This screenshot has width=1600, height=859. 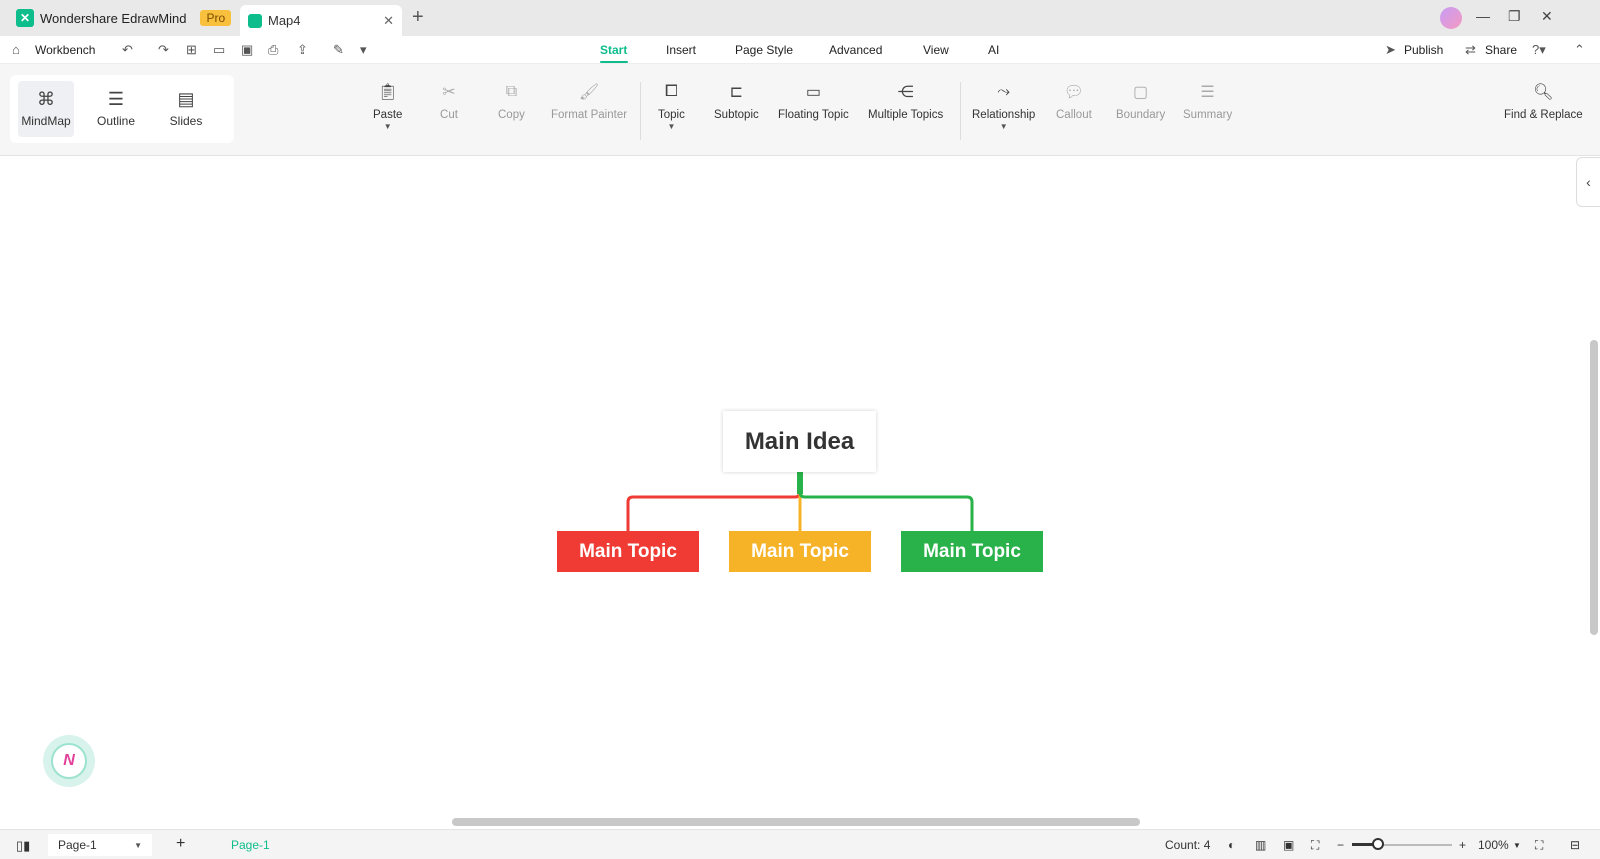 I want to click on theme-icon: ◐, so click(x=1231, y=845).